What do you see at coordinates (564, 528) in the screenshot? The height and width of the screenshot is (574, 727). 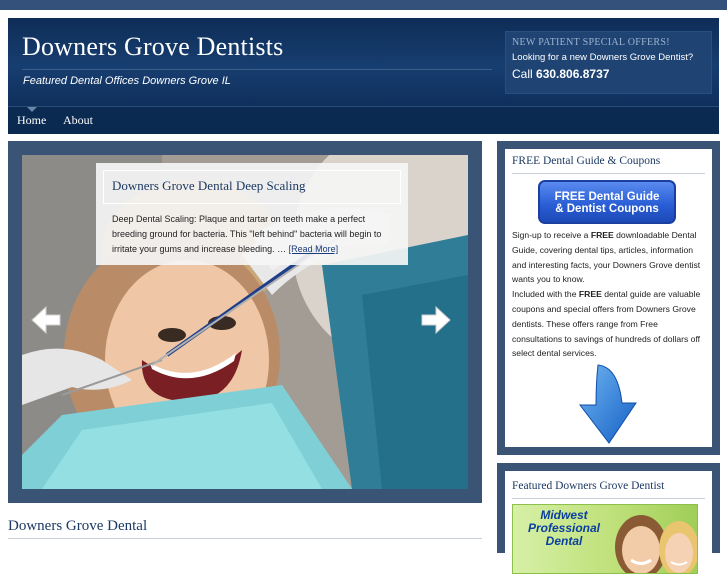 I see `ad-text: Midwest Professional Dental` at bounding box center [564, 528].